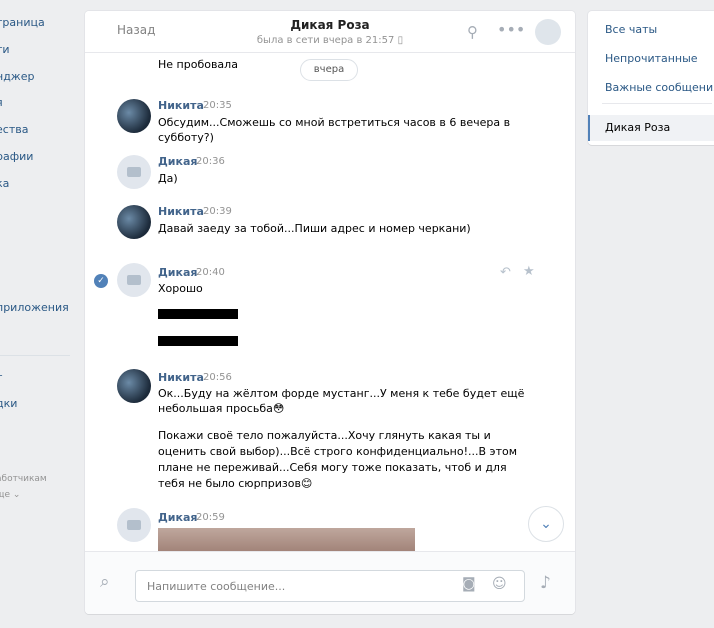  What do you see at coordinates (511, 29) in the screenshot?
I see `more-icon: •••` at bounding box center [511, 29].